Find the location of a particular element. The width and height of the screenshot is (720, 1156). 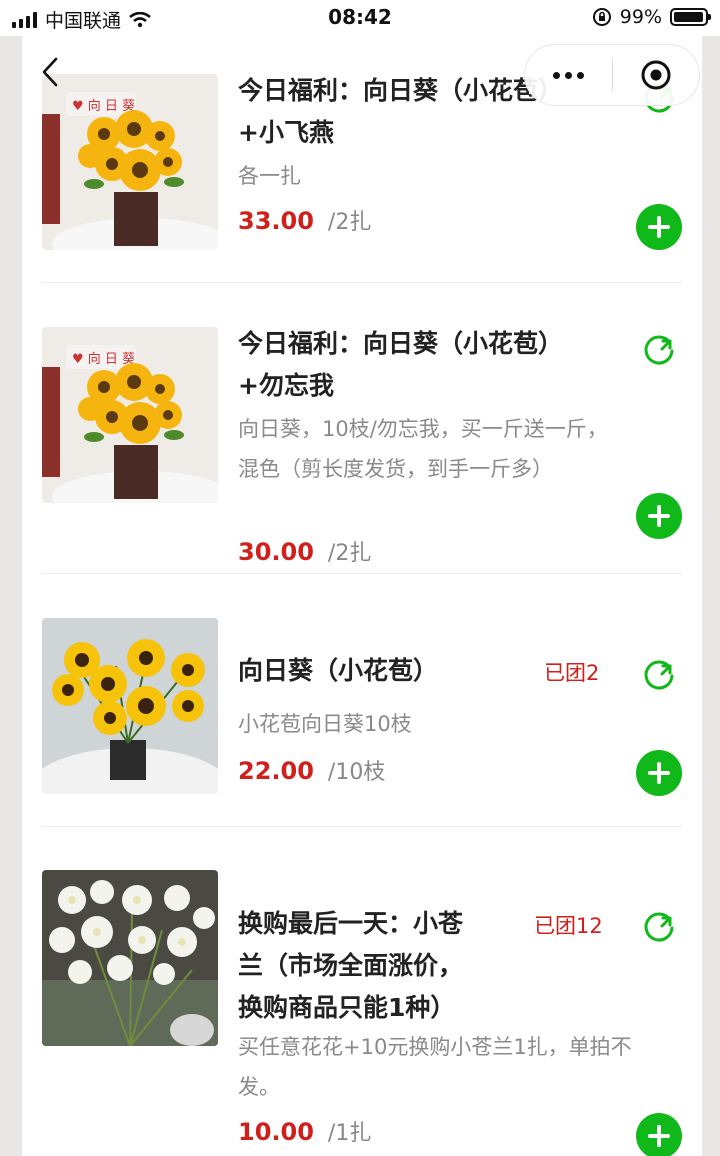

price-unit: /1扎 is located at coordinates (349, 1133).